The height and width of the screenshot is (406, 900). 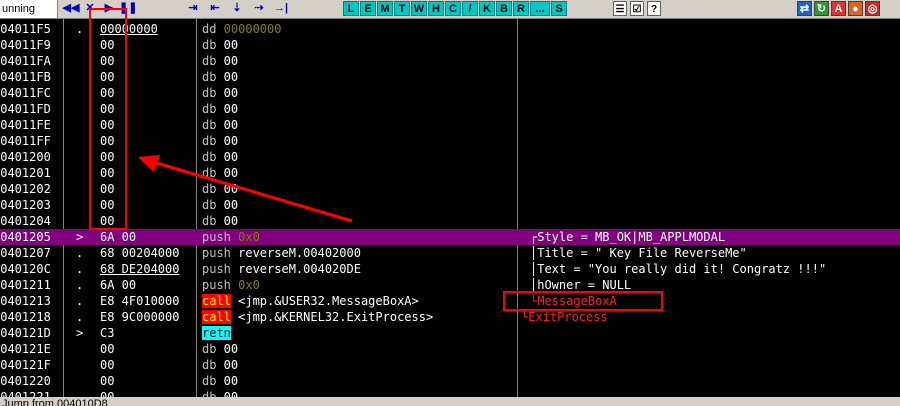 I want to click on address-cell: 0040121D, so click(x=25, y=333).